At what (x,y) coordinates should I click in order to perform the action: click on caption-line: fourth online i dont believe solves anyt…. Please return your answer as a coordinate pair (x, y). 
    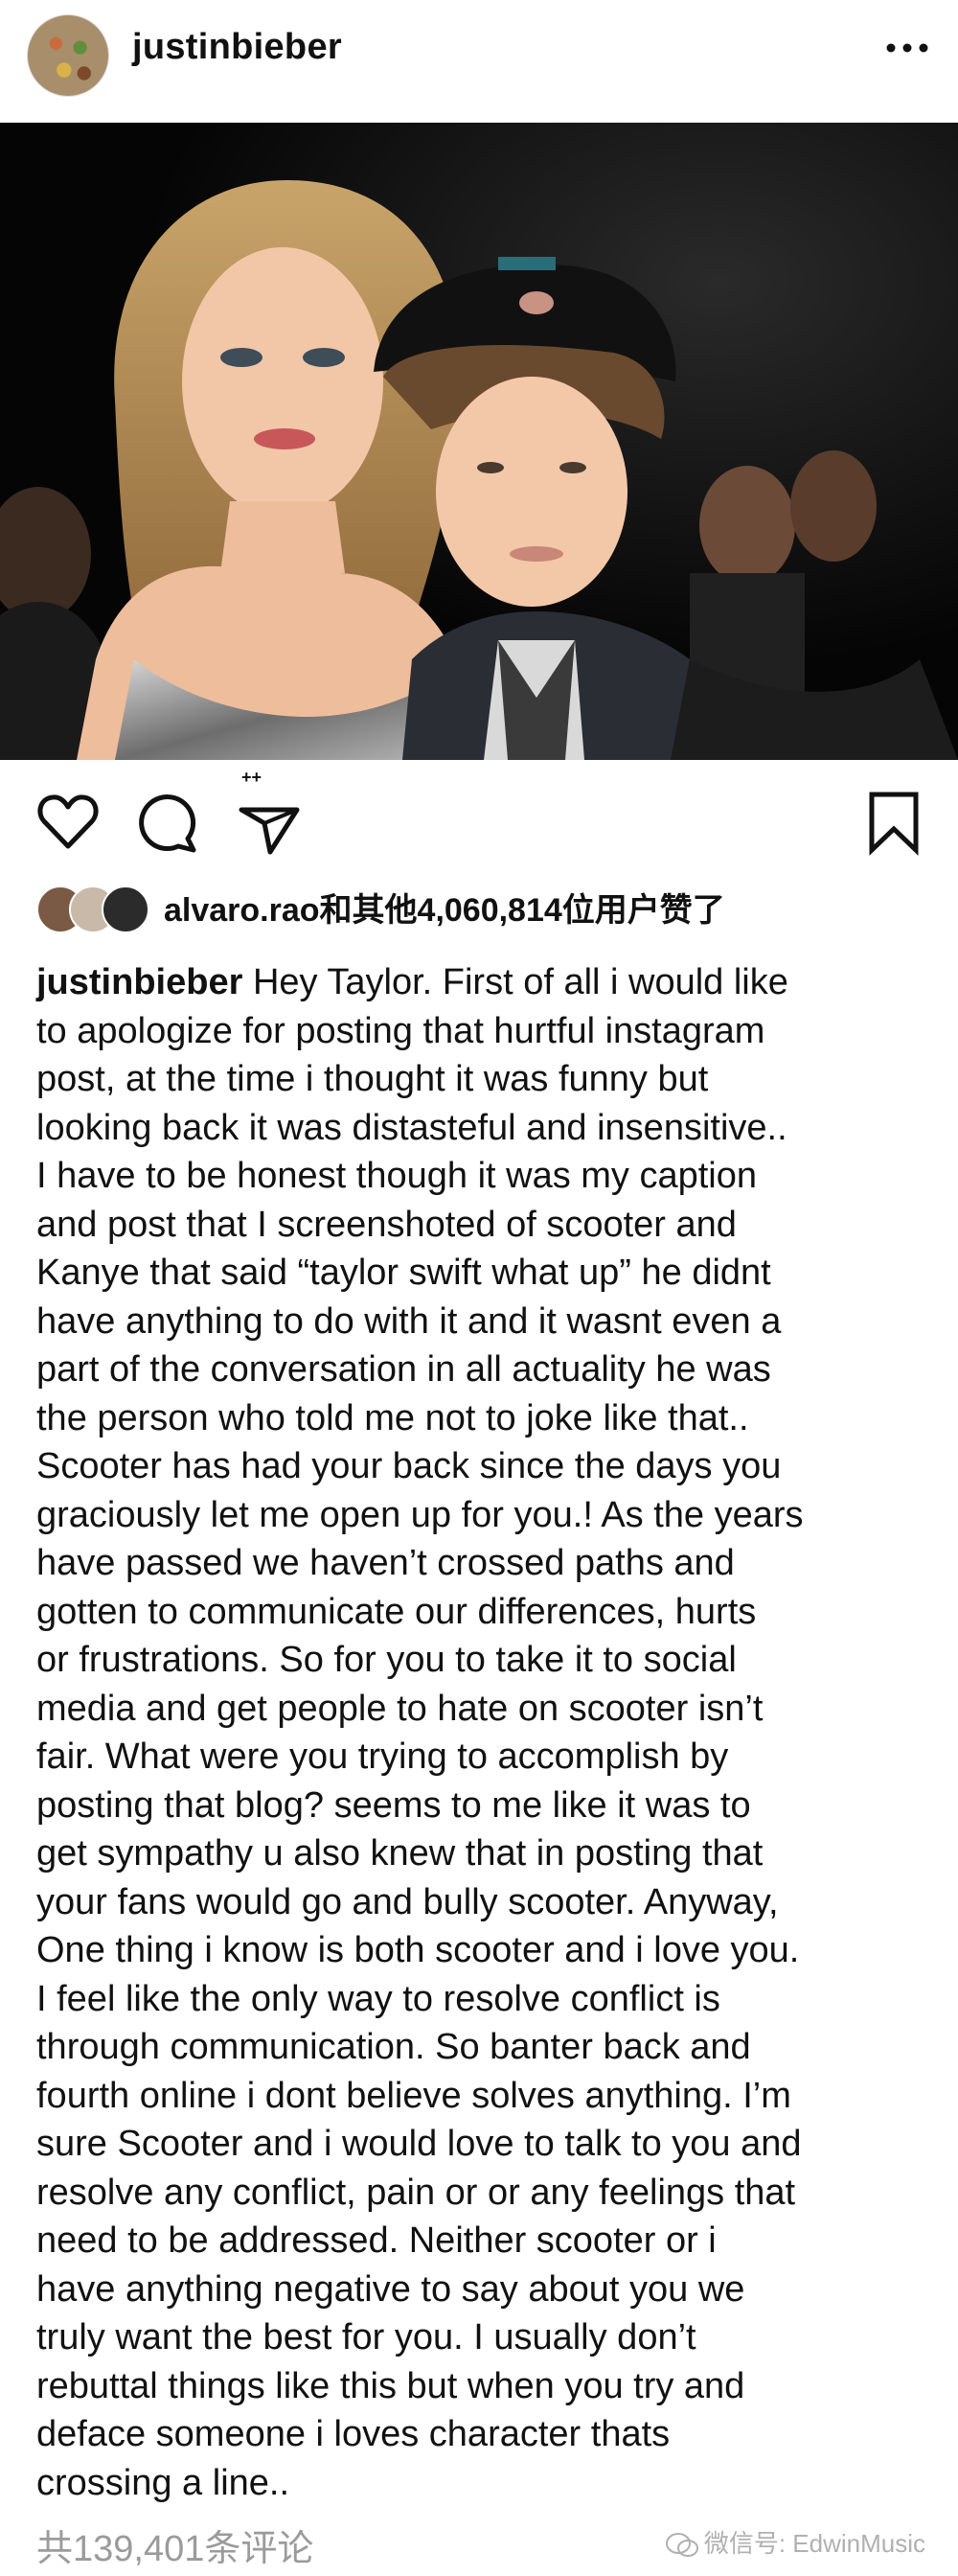
    Looking at the image, I should click on (414, 2095).